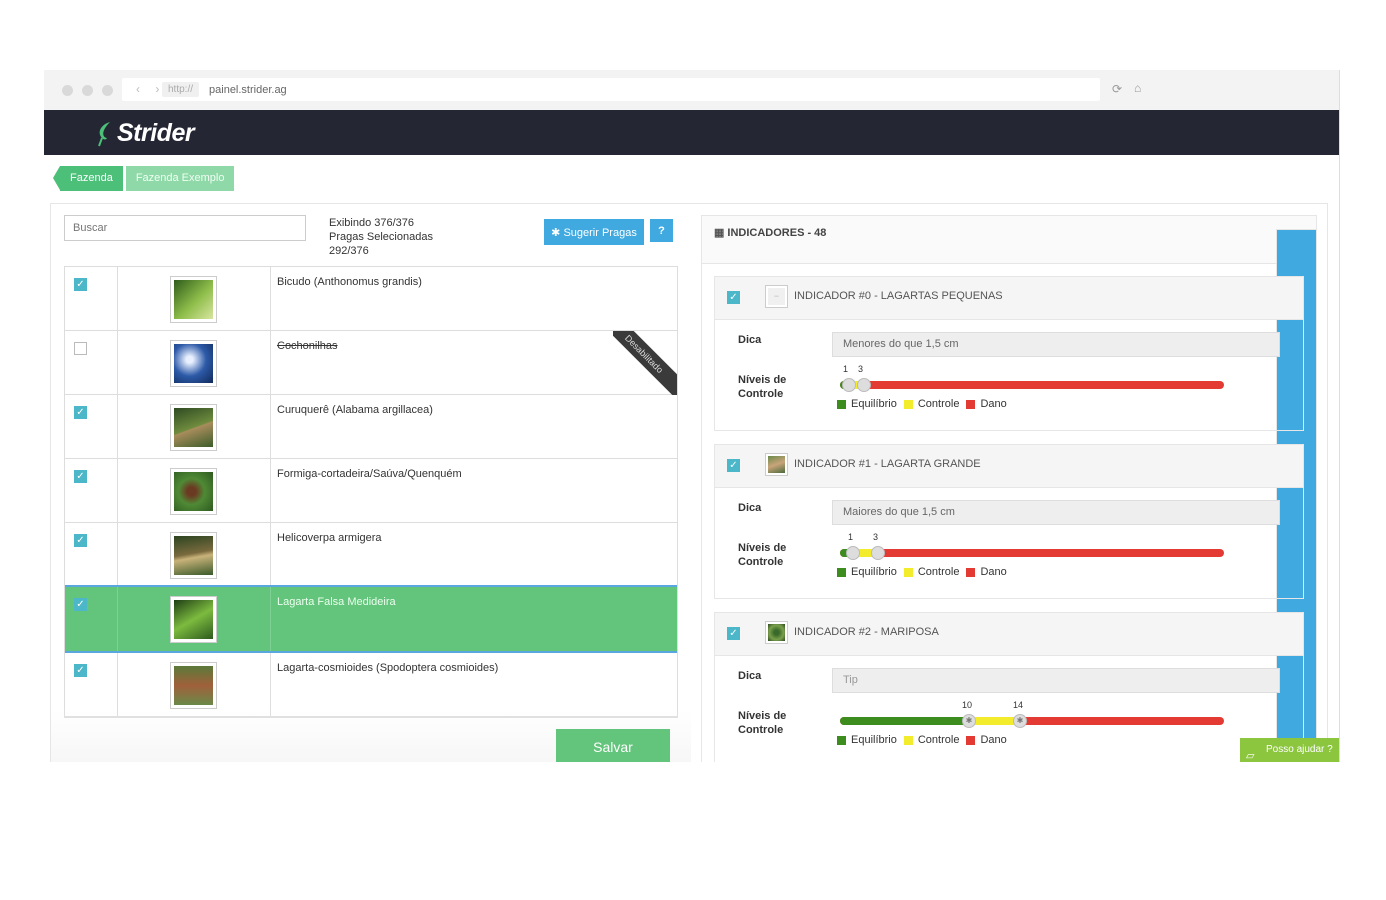  Describe the element at coordinates (369, 474) in the screenshot. I see `pest-name: Formiga-cortadeira/Saúva/Quenquém` at that location.